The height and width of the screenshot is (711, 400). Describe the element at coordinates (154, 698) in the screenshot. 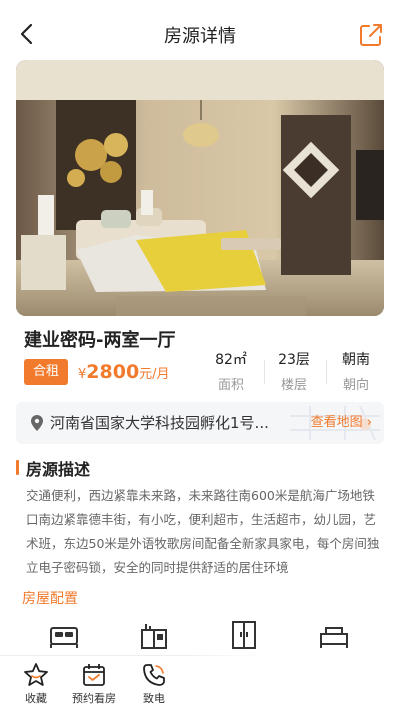

I see `tab-label: 致电` at that location.